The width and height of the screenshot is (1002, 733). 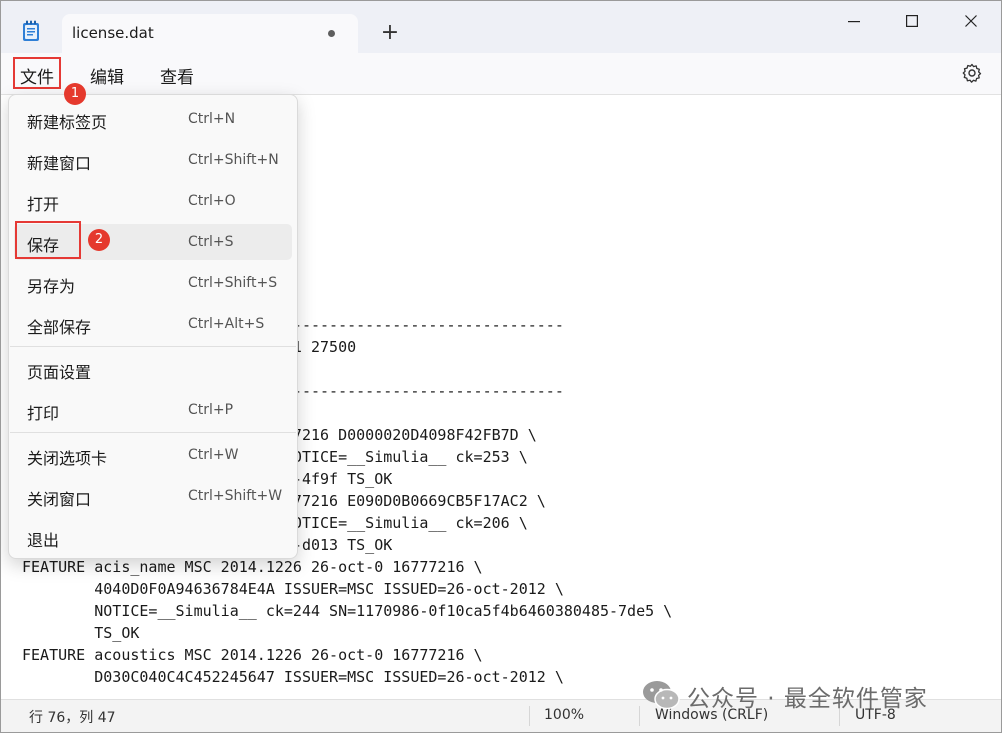 What do you see at coordinates (331, 33) in the screenshot?
I see `unsaved-indicator-icon` at bounding box center [331, 33].